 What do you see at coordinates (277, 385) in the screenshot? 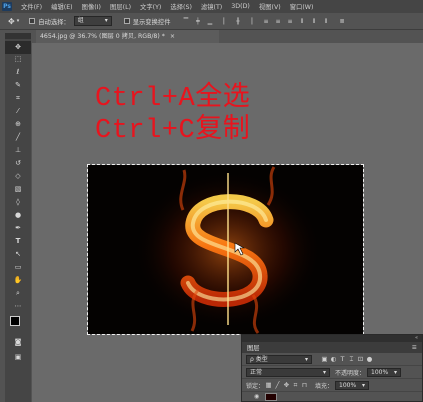
I see `lock-pixels-icon: ╱` at bounding box center [277, 385].